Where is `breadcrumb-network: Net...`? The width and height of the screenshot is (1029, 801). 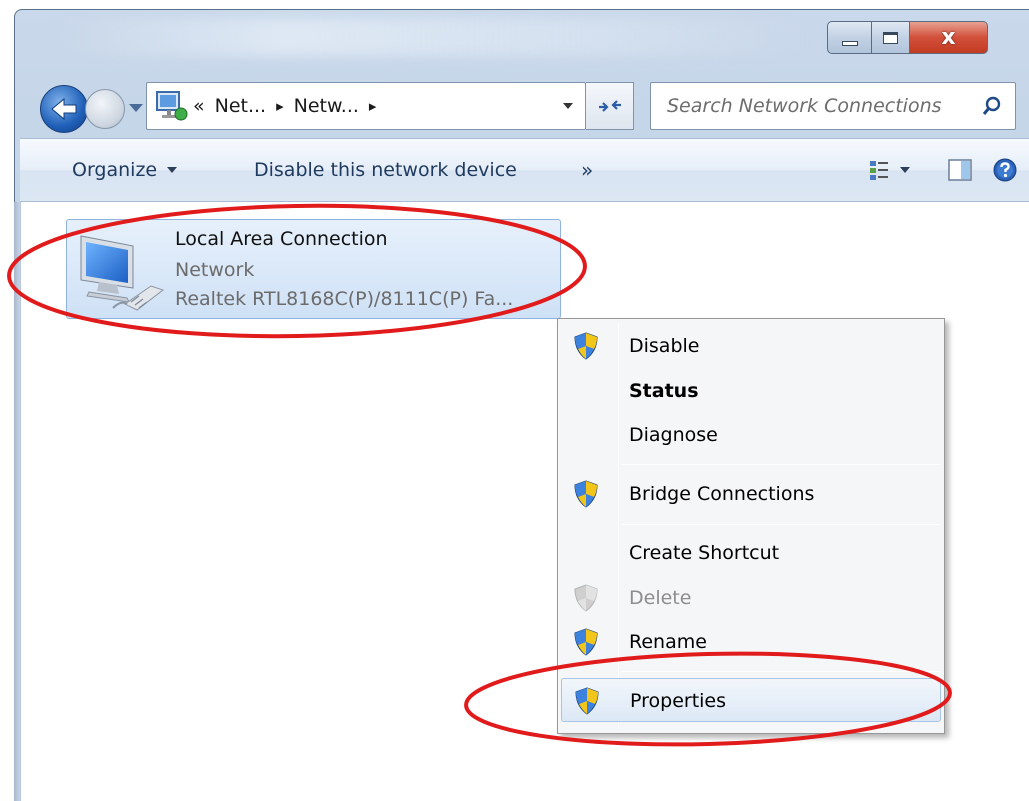
breadcrumb-network: Net... is located at coordinates (240, 106).